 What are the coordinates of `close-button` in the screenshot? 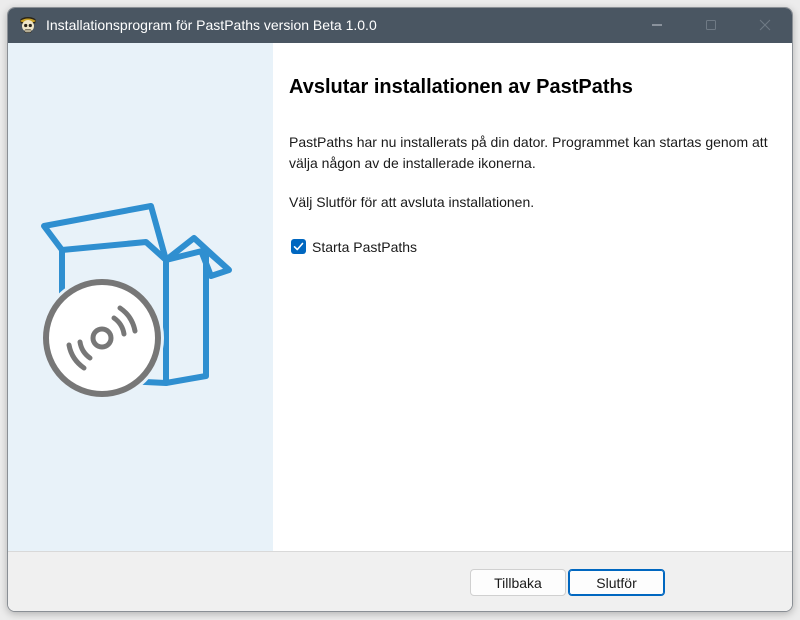 It's located at (765, 25).